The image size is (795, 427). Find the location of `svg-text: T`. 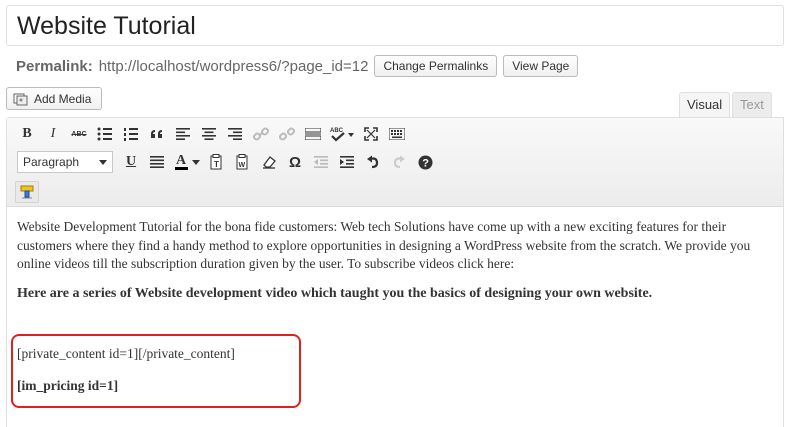

svg-text: T is located at coordinates (216, 164).